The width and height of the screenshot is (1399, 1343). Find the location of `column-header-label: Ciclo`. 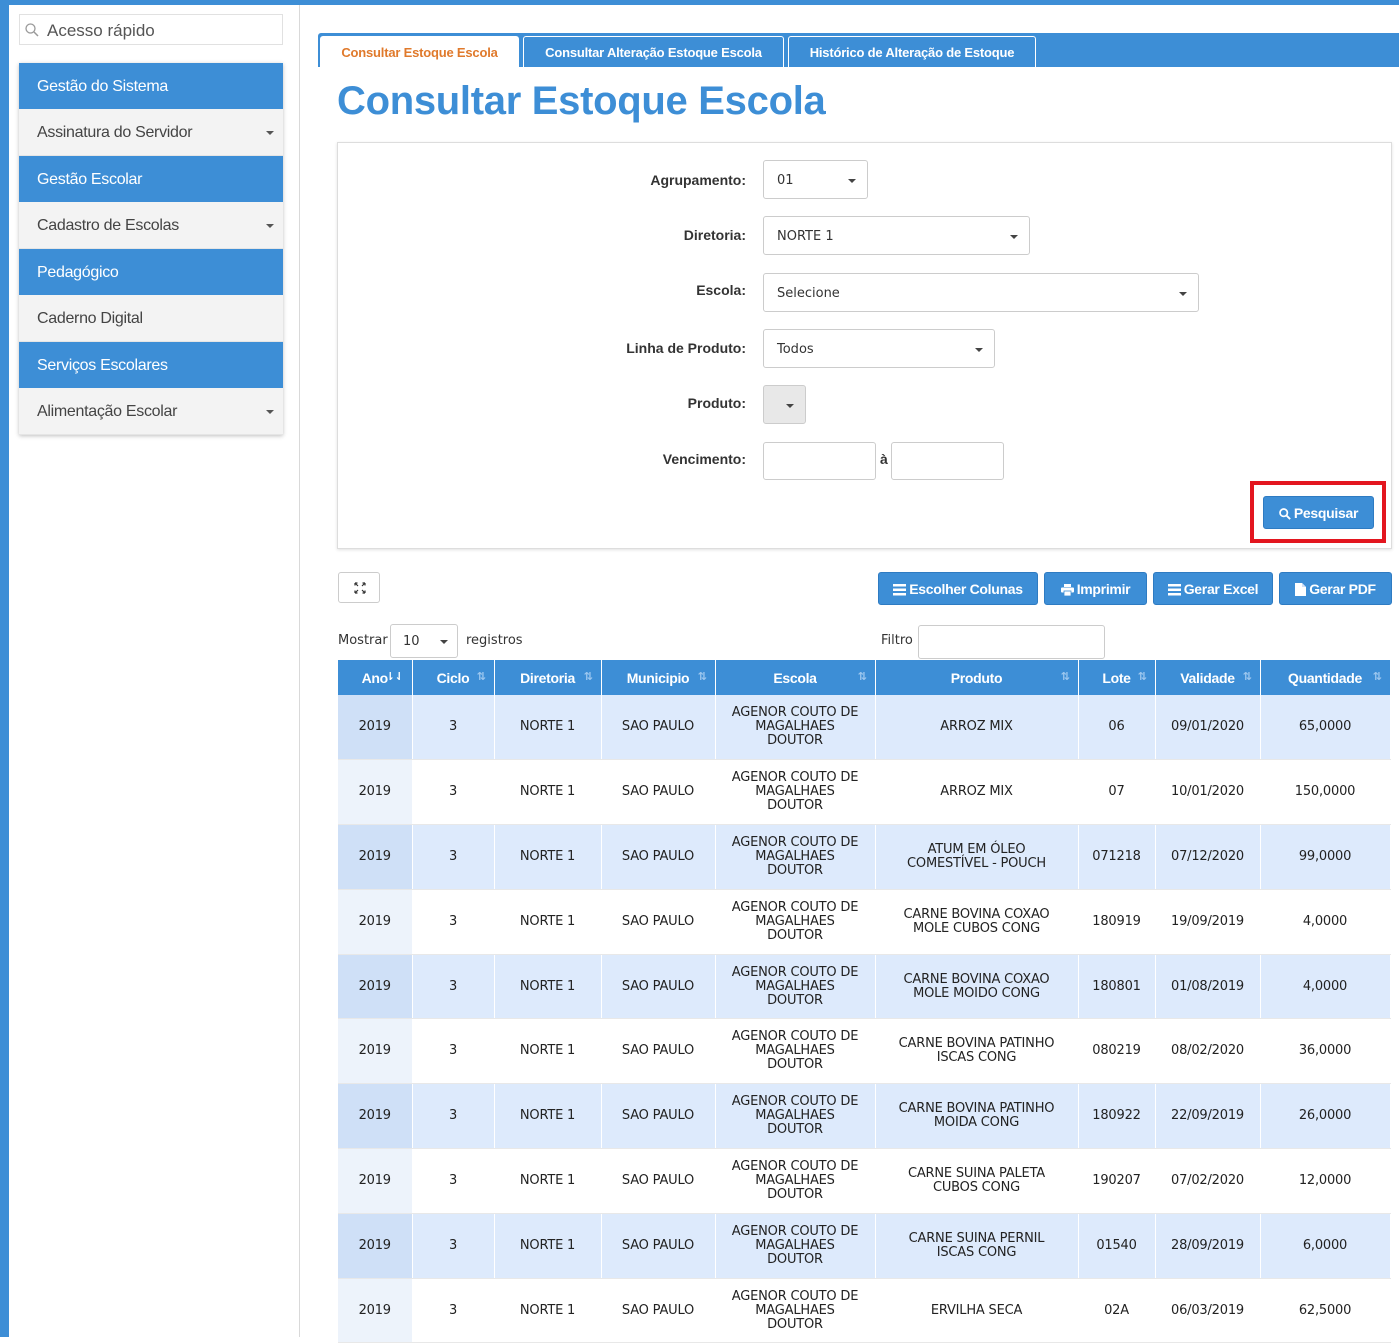

column-header-label: Ciclo is located at coordinates (453, 677).